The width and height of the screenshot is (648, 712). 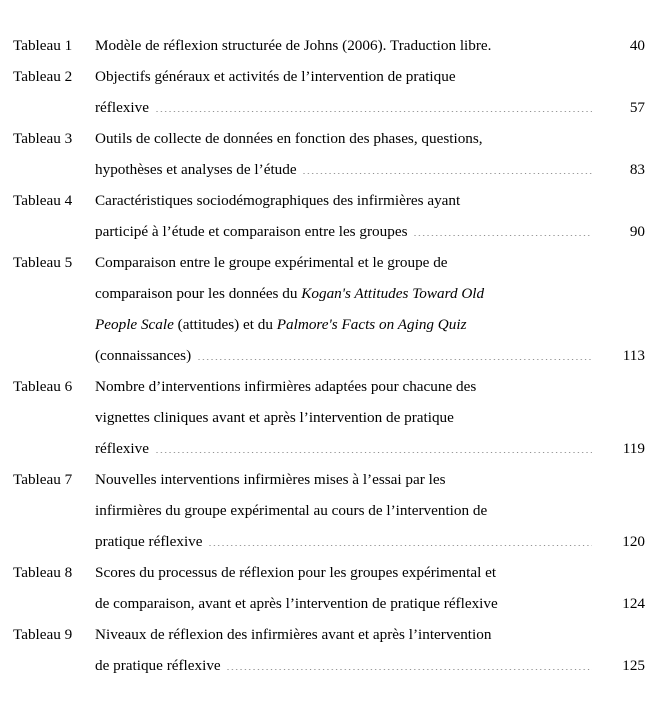 What do you see at coordinates (637, 231) in the screenshot?
I see `page-number: 90` at bounding box center [637, 231].